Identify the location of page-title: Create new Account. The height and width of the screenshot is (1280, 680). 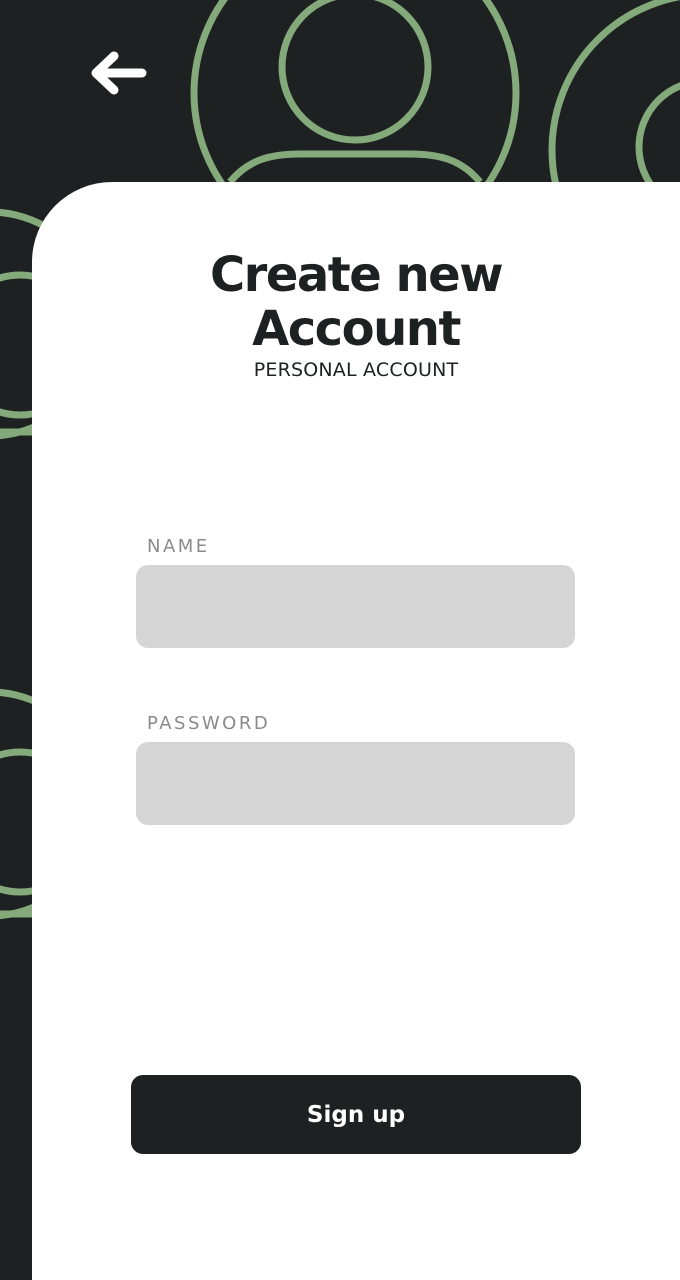
(340, 302).